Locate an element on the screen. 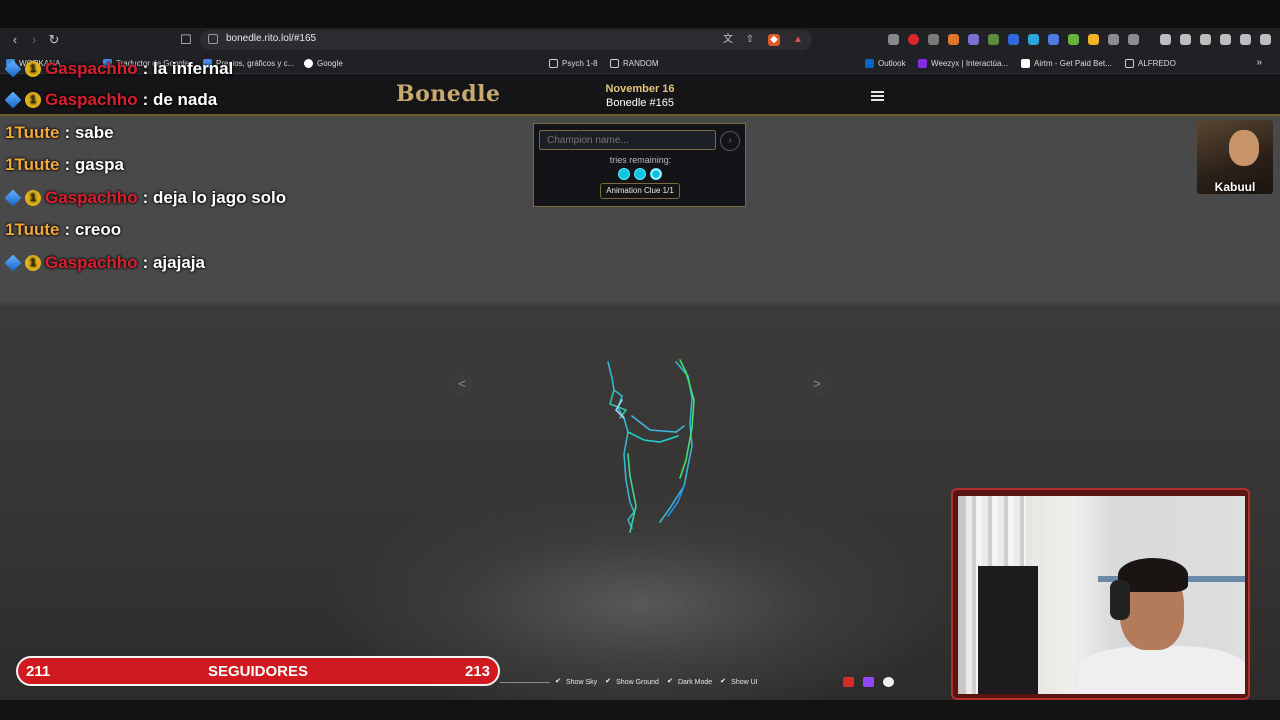 This screenshot has height=720, width=1280. submit-guess-button: › is located at coordinates (730, 141).